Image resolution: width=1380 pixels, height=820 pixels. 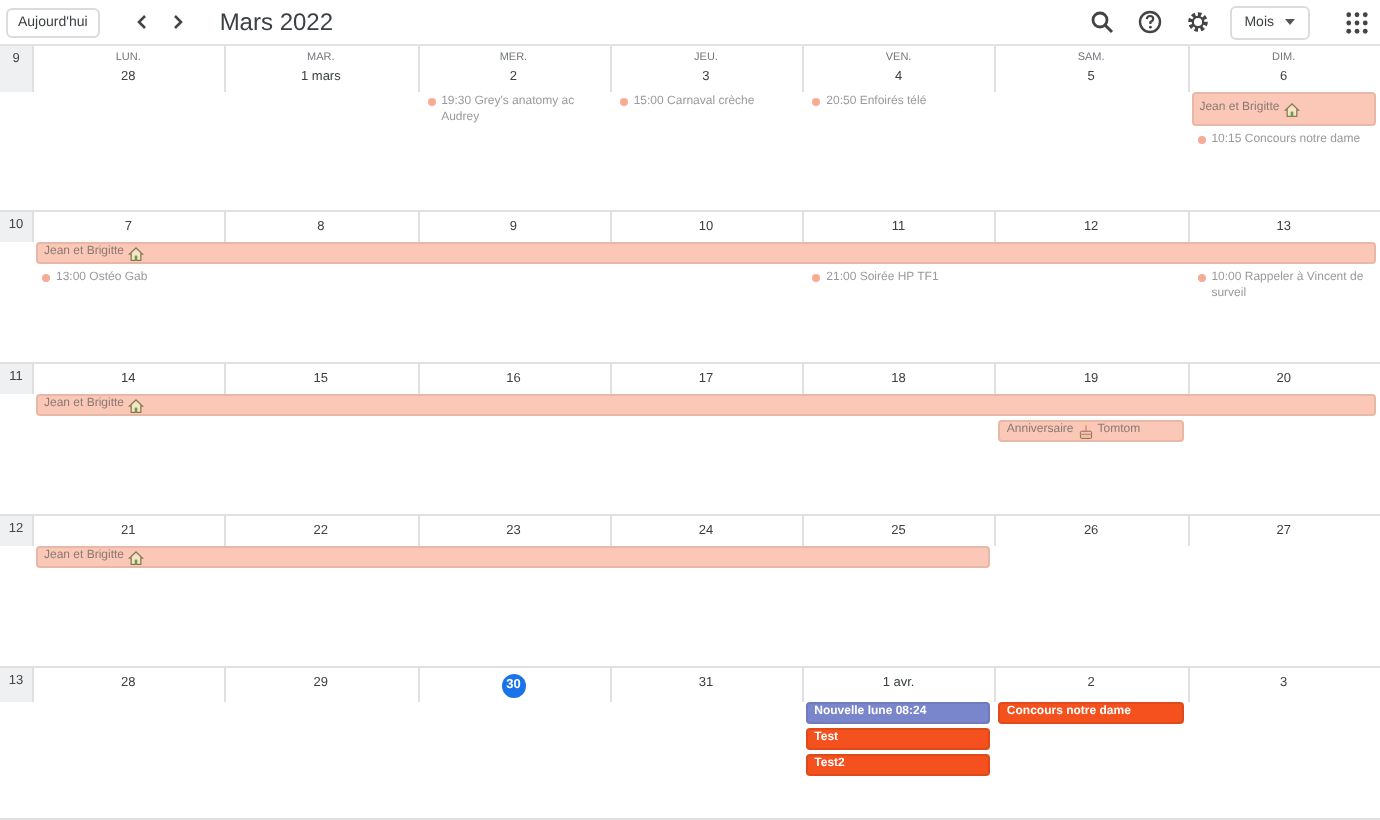 I want to click on month-title: Mars 2022, so click(x=276, y=22).